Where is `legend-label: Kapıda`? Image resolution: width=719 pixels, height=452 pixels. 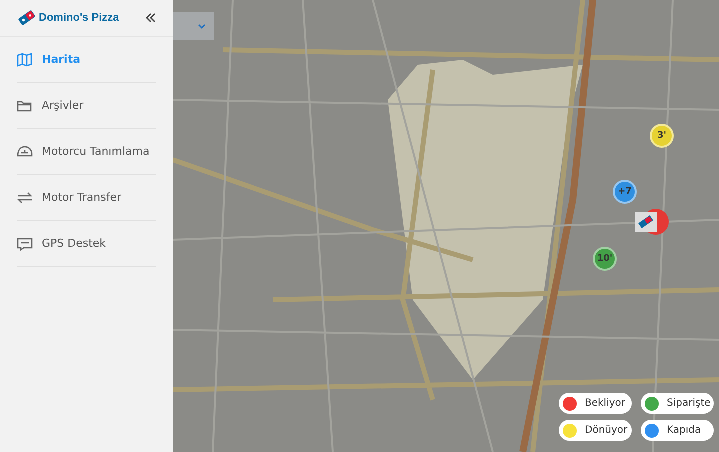 legend-label: Kapıda is located at coordinates (684, 430).